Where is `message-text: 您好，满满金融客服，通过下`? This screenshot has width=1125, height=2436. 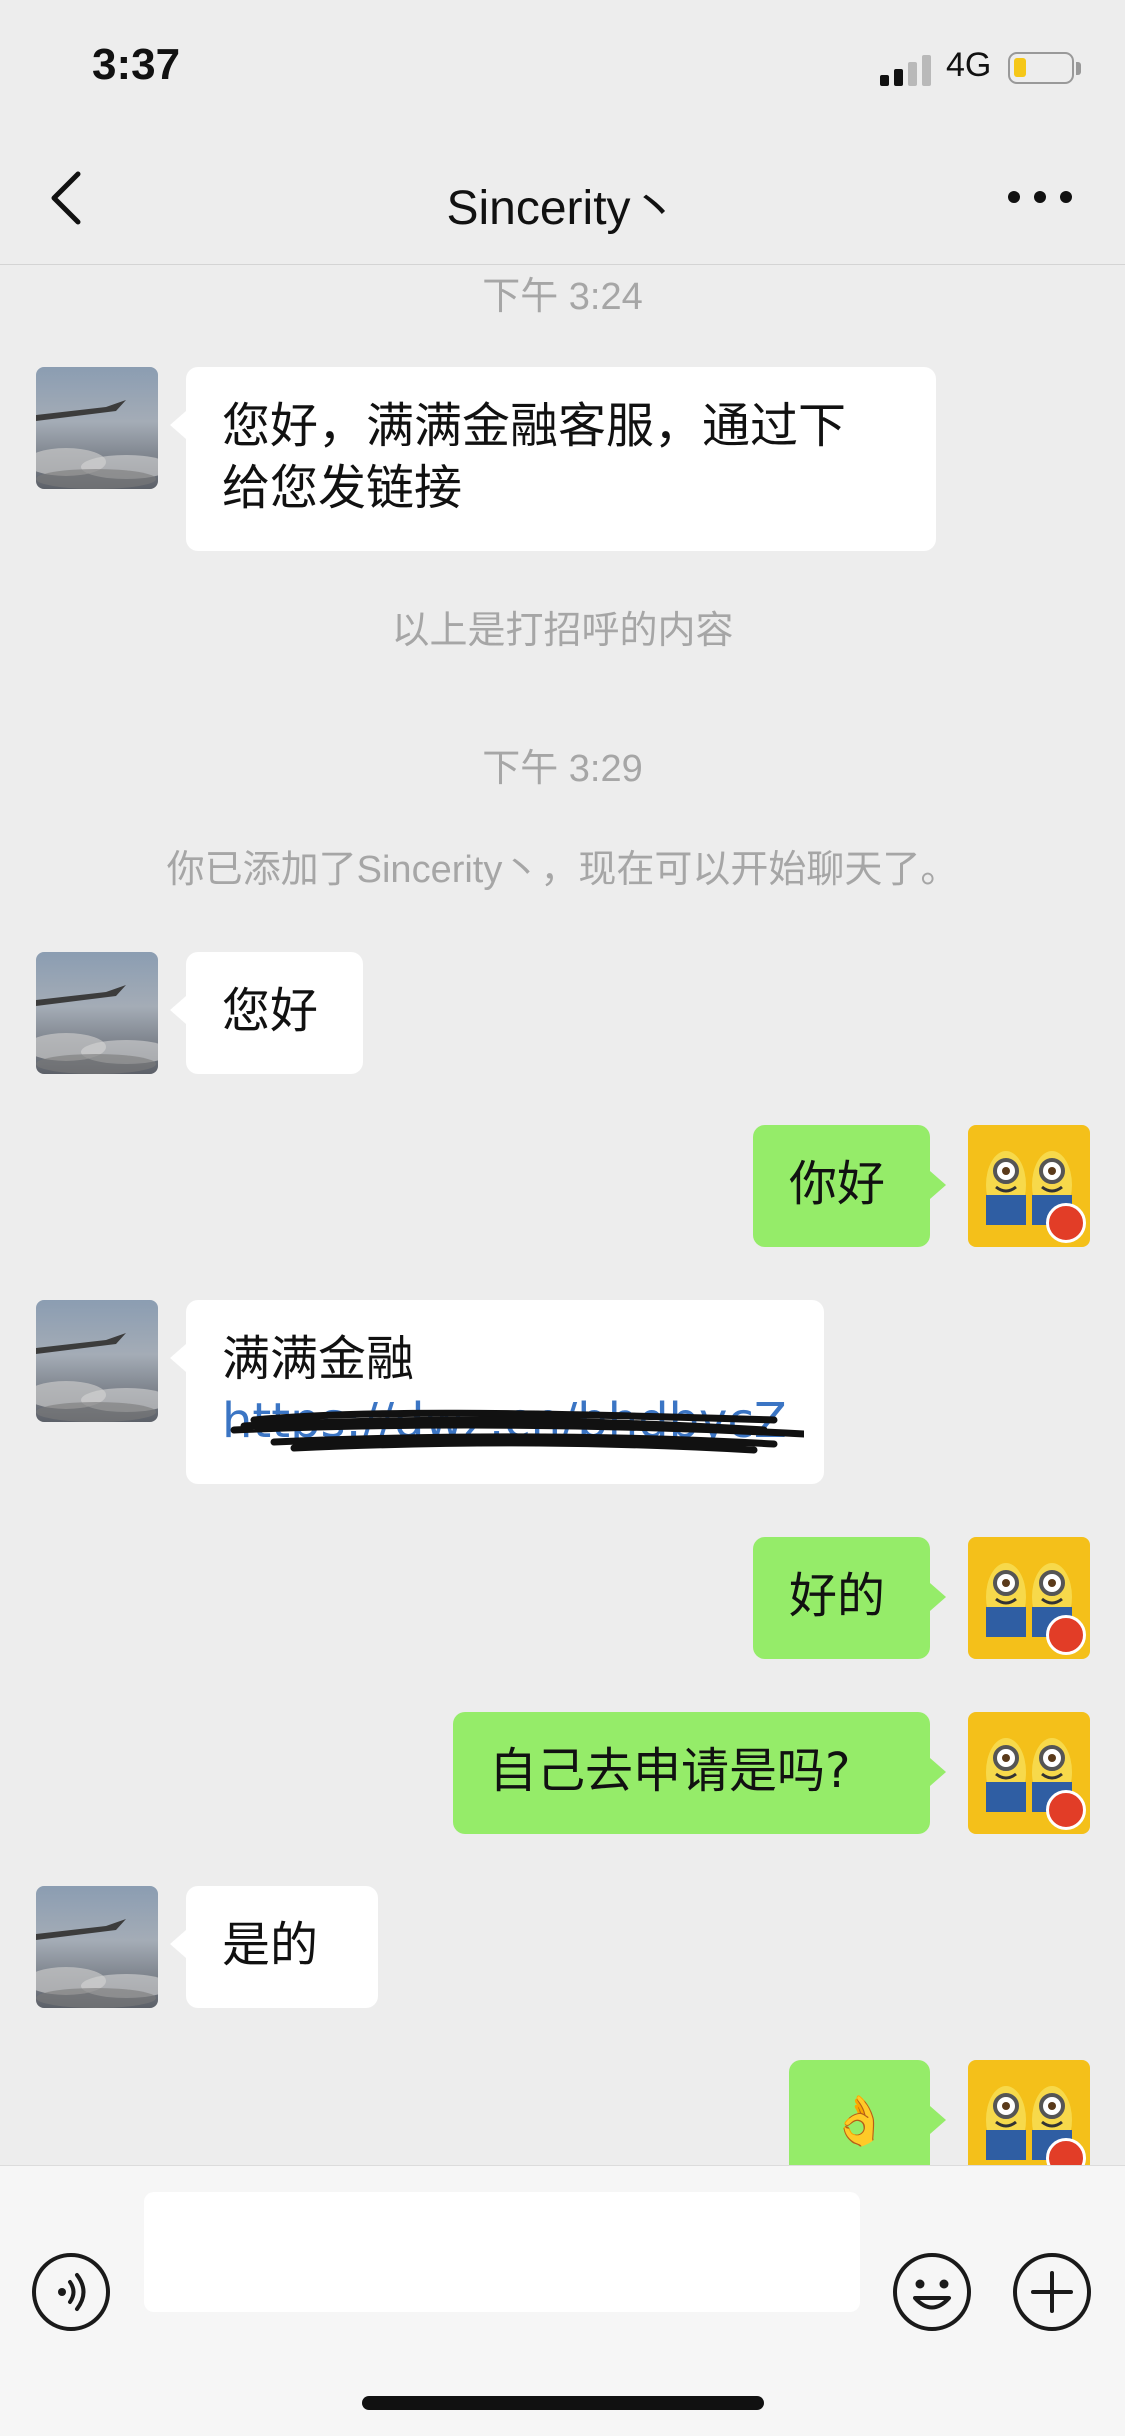 message-text: 您好，满满金融客服，通过下 is located at coordinates (534, 426).